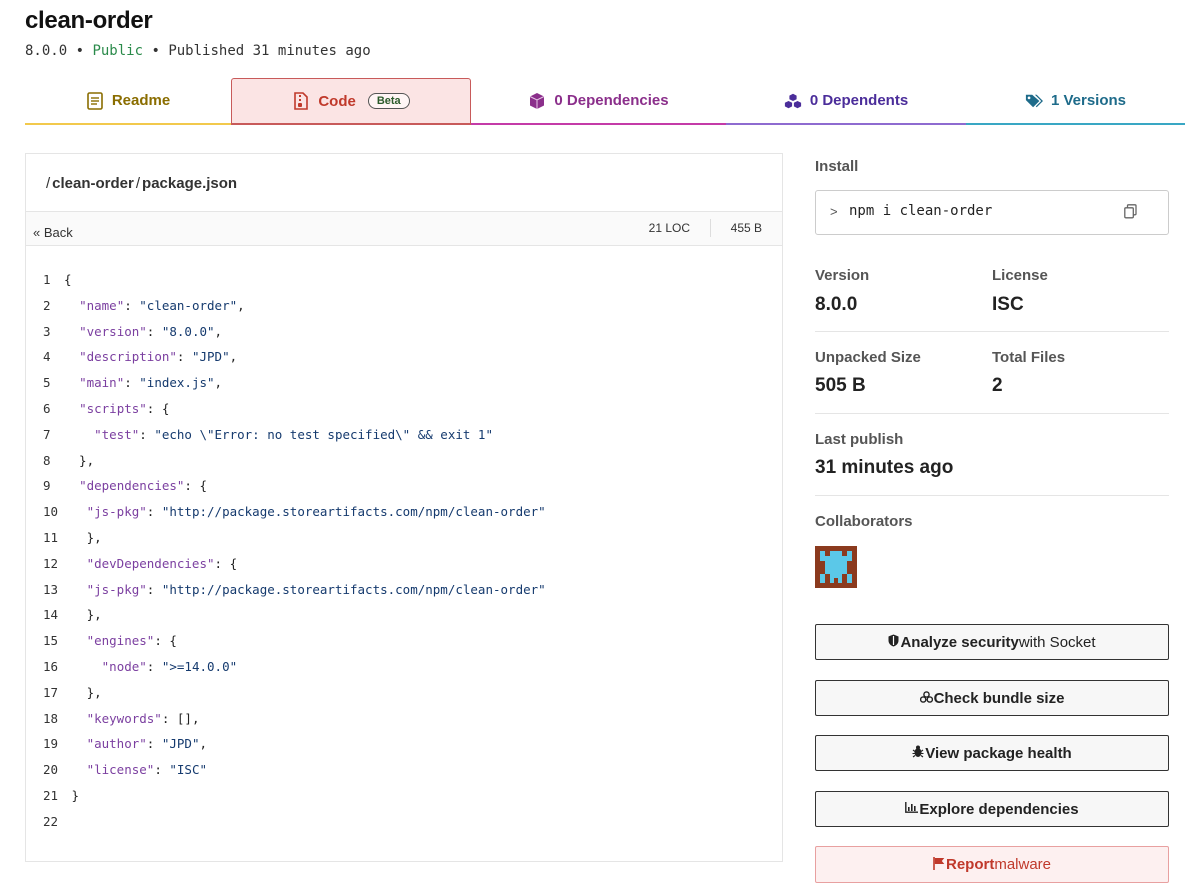 This screenshot has height=890, width=1200. Describe the element at coordinates (72, 795) in the screenshot. I see `line-content: }` at that location.